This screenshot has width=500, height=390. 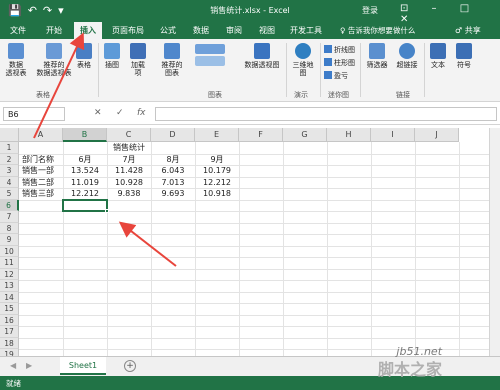 What do you see at coordinates (9, 205) in the screenshot?
I see `row-header-6: 6` at bounding box center [9, 205].